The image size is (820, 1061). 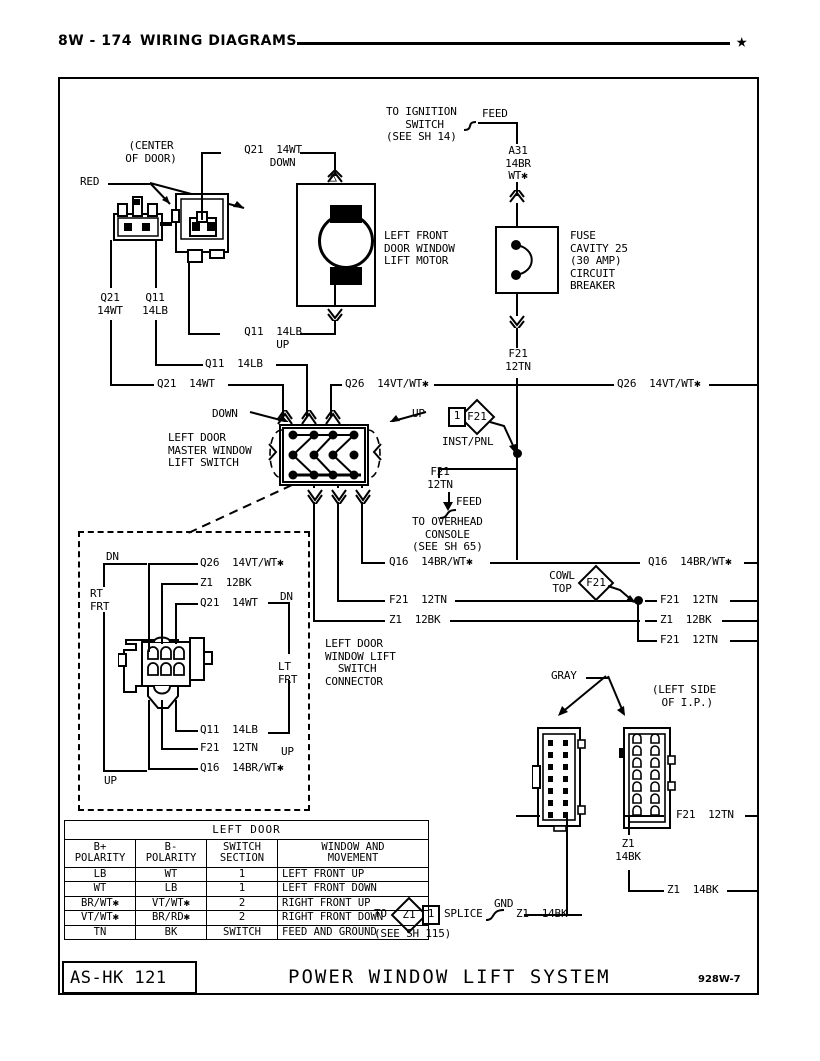 I want to click on table-cell: TN, so click(x=100, y=932).